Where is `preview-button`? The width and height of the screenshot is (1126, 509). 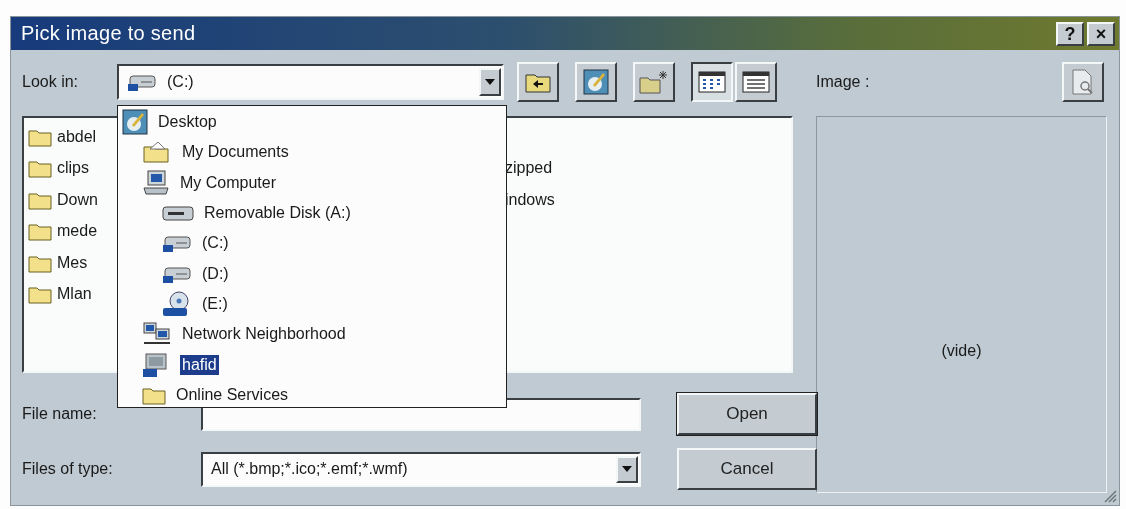 preview-button is located at coordinates (1083, 82).